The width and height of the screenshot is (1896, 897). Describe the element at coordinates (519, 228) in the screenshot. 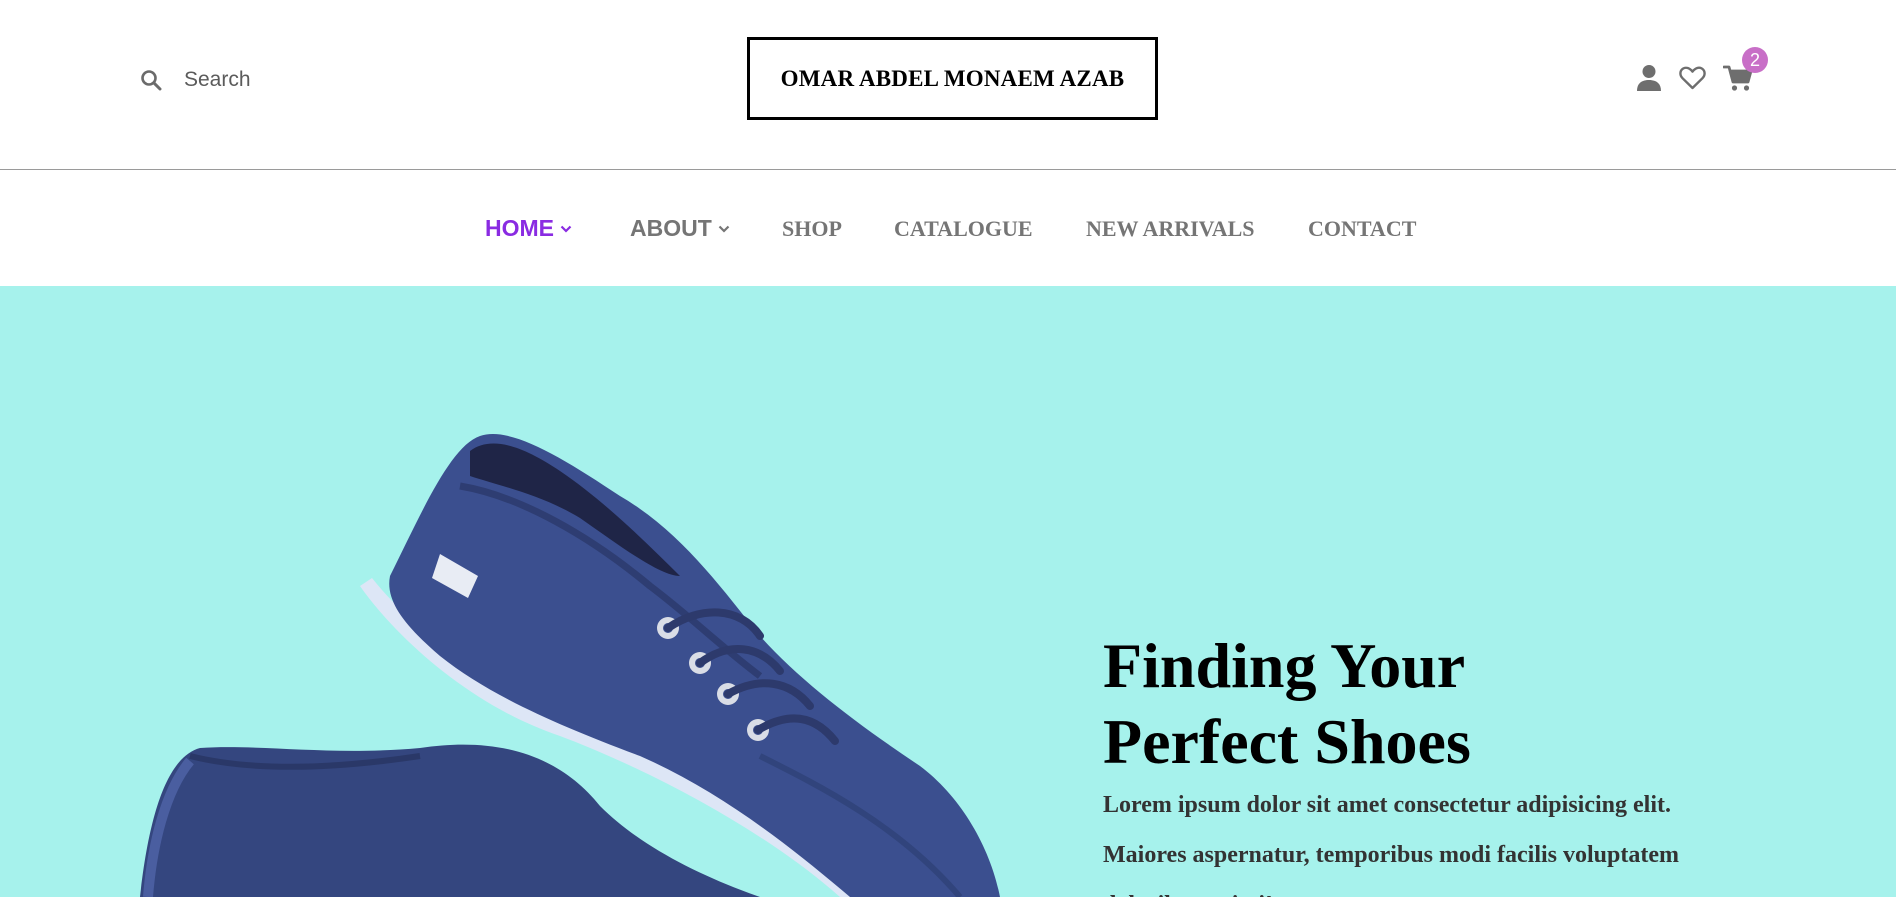

I see `nav-item-label: HOME` at that location.